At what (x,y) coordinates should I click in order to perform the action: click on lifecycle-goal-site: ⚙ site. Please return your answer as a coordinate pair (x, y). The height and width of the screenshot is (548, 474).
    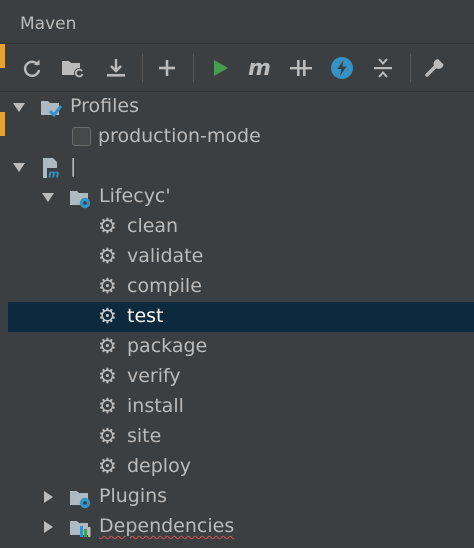
    Looking at the image, I should click on (241, 437).